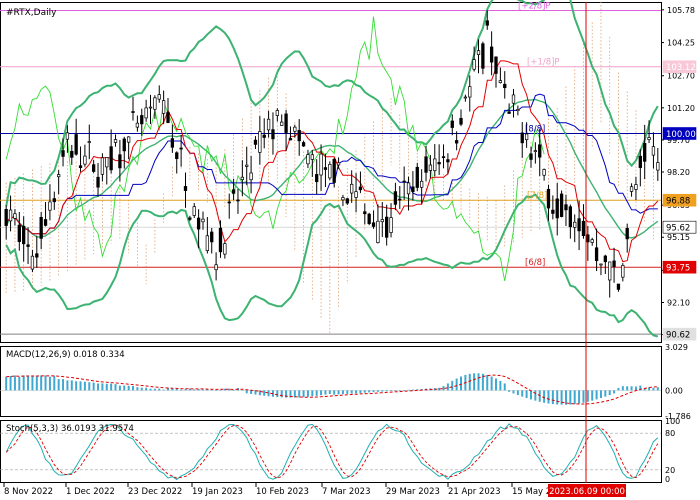 The image size is (700, 500). I want to click on stoch-tick-label: 0, so click(667, 479).